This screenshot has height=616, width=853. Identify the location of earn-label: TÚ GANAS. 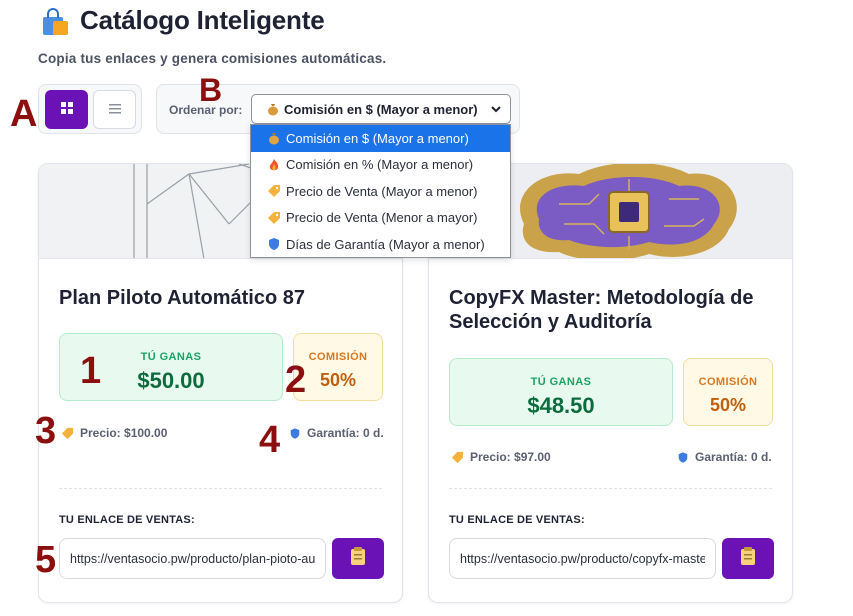
(561, 382).